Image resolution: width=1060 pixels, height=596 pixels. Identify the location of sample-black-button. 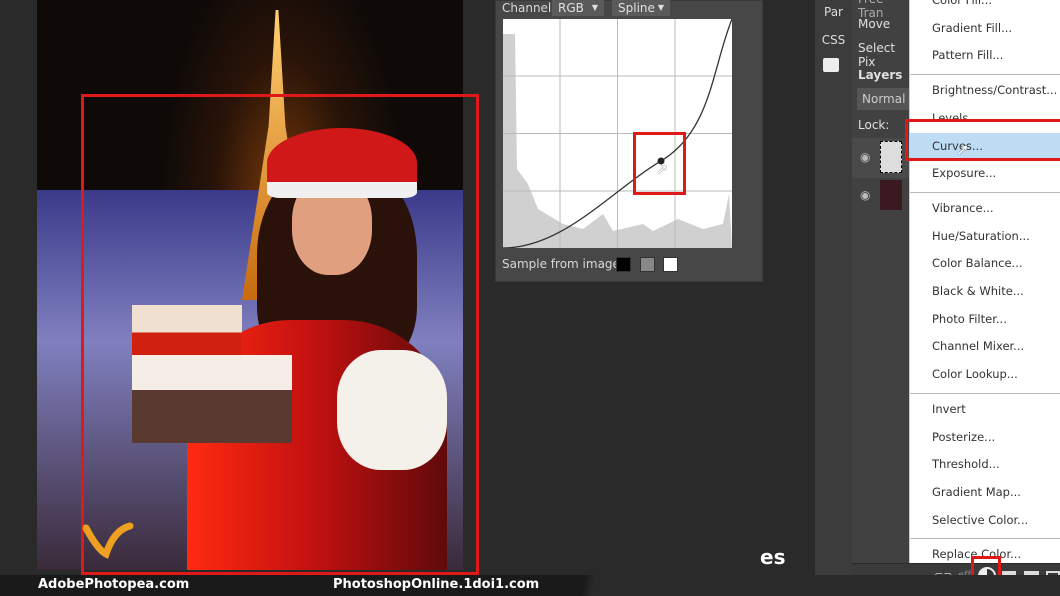
(623, 264).